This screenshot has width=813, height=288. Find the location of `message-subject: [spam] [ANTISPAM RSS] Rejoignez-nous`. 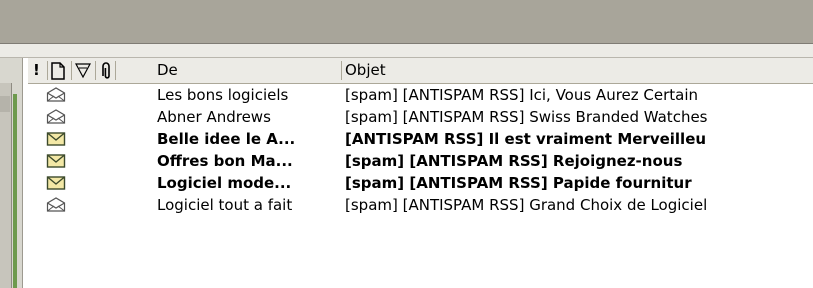

message-subject: [spam] [ANTISPAM RSS] Rejoignez-nous is located at coordinates (514, 161).